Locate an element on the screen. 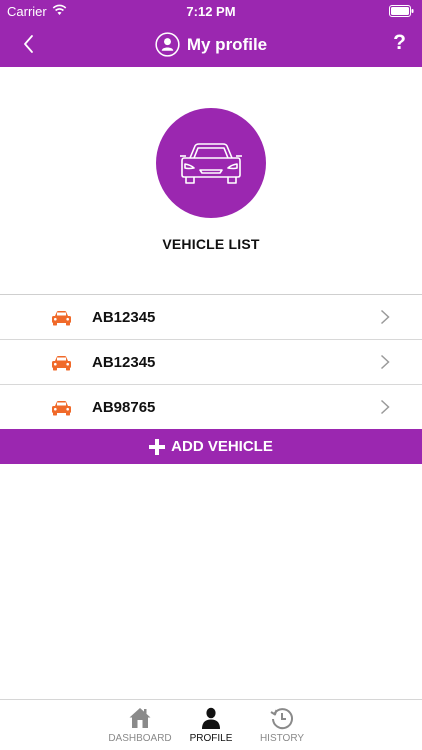  tab-dashboard: DASHBOARD is located at coordinates (140, 725).